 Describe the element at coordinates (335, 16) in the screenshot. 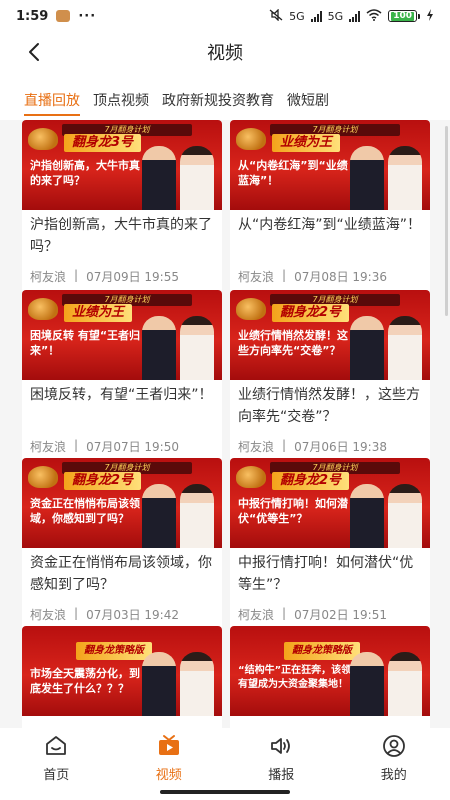

I see `network-type-label-2: 5G` at that location.